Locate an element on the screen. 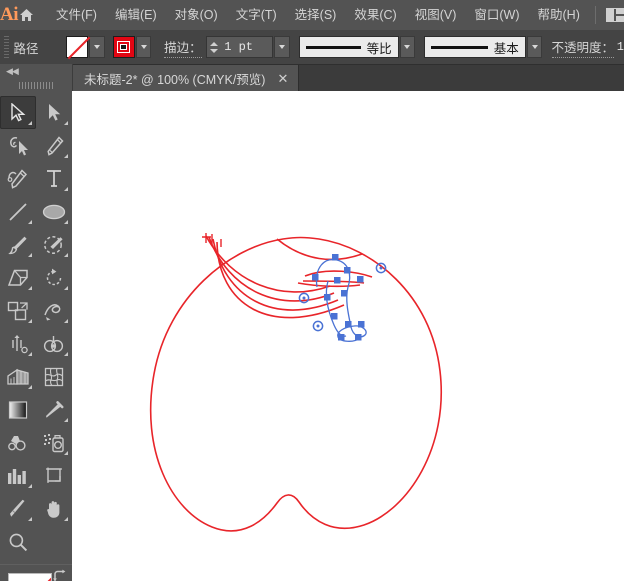  fill-swatch-dropdown is located at coordinates (96, 47).